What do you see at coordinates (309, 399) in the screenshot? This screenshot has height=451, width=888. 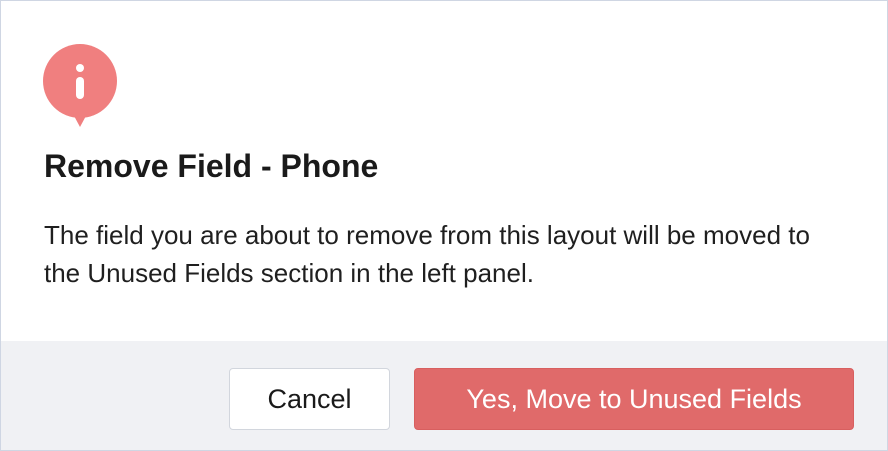 I see `cancel-button: Cancel` at bounding box center [309, 399].